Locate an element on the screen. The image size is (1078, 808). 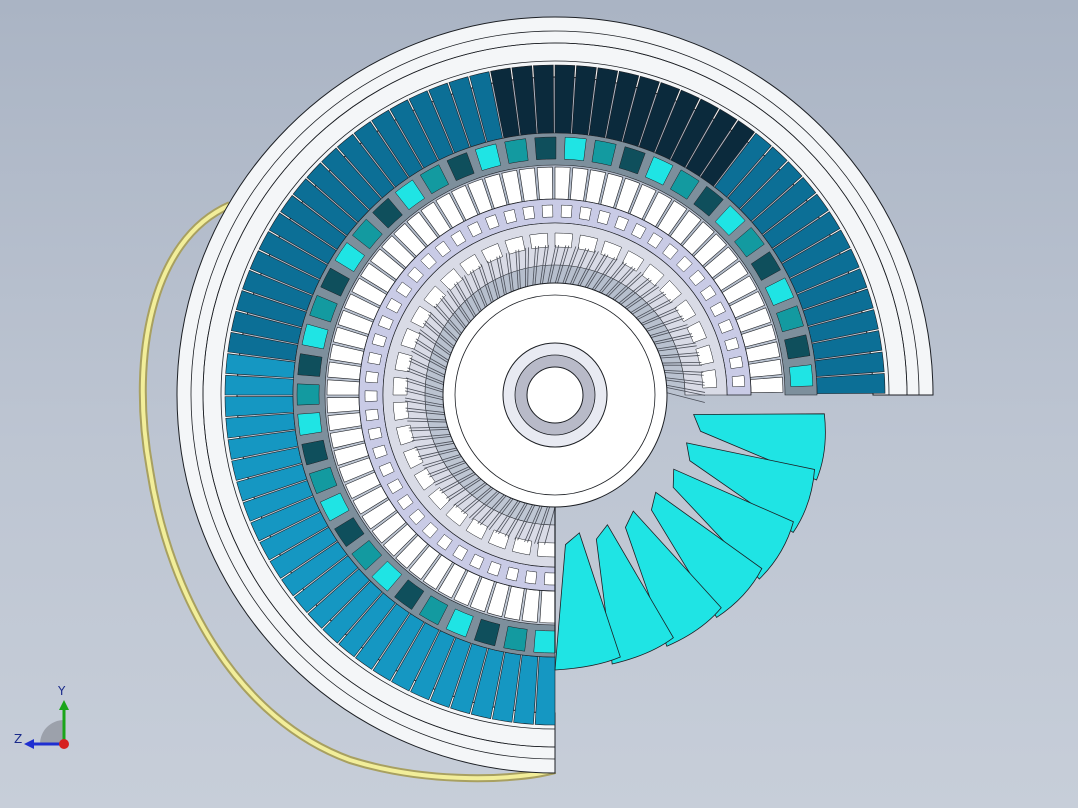
y-axis-arrow is located at coordinates (64, 705).